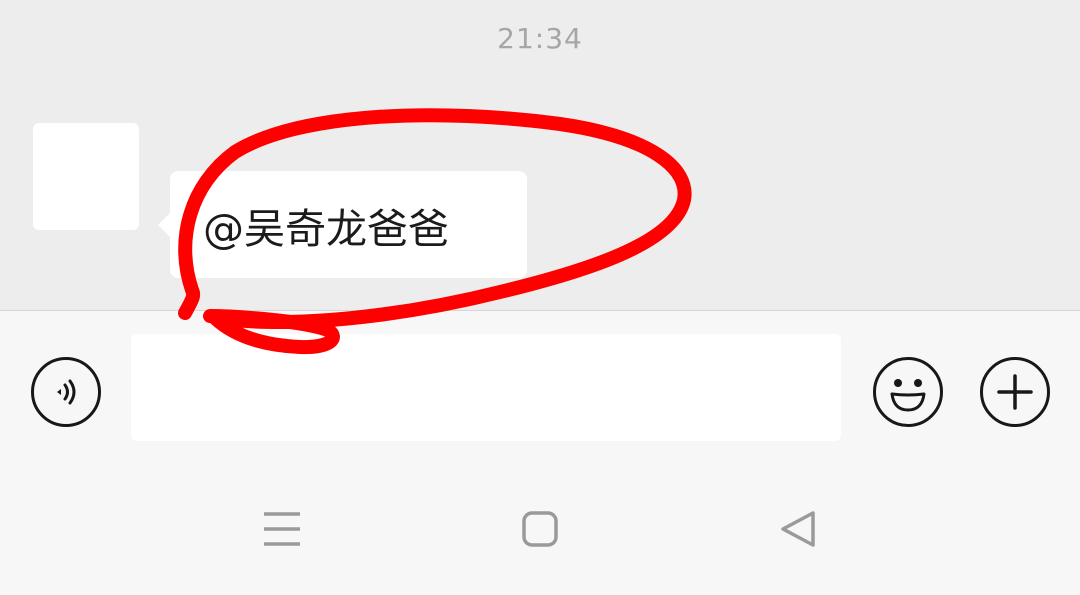 This screenshot has width=1080, height=595. I want to click on more-button, so click(1015, 392).